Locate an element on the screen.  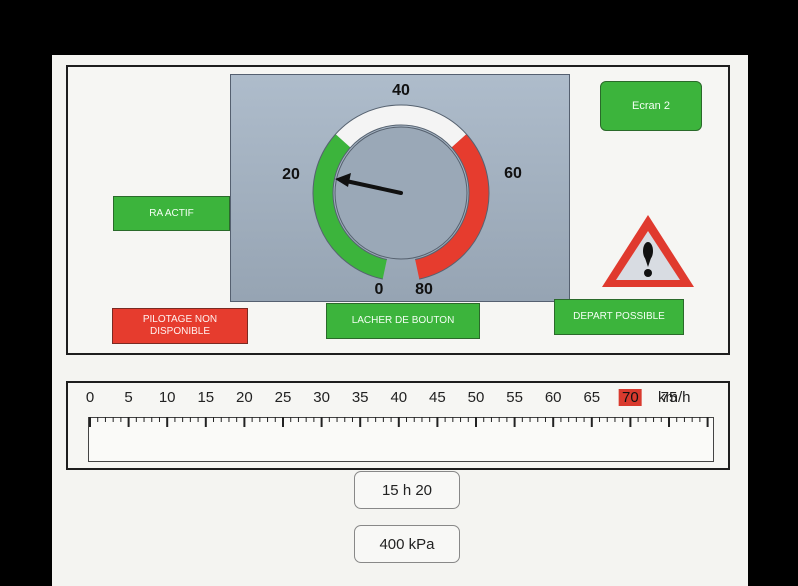
lacher-de-bouton-indicator: LACHER DE BOUTON is located at coordinates (403, 321).